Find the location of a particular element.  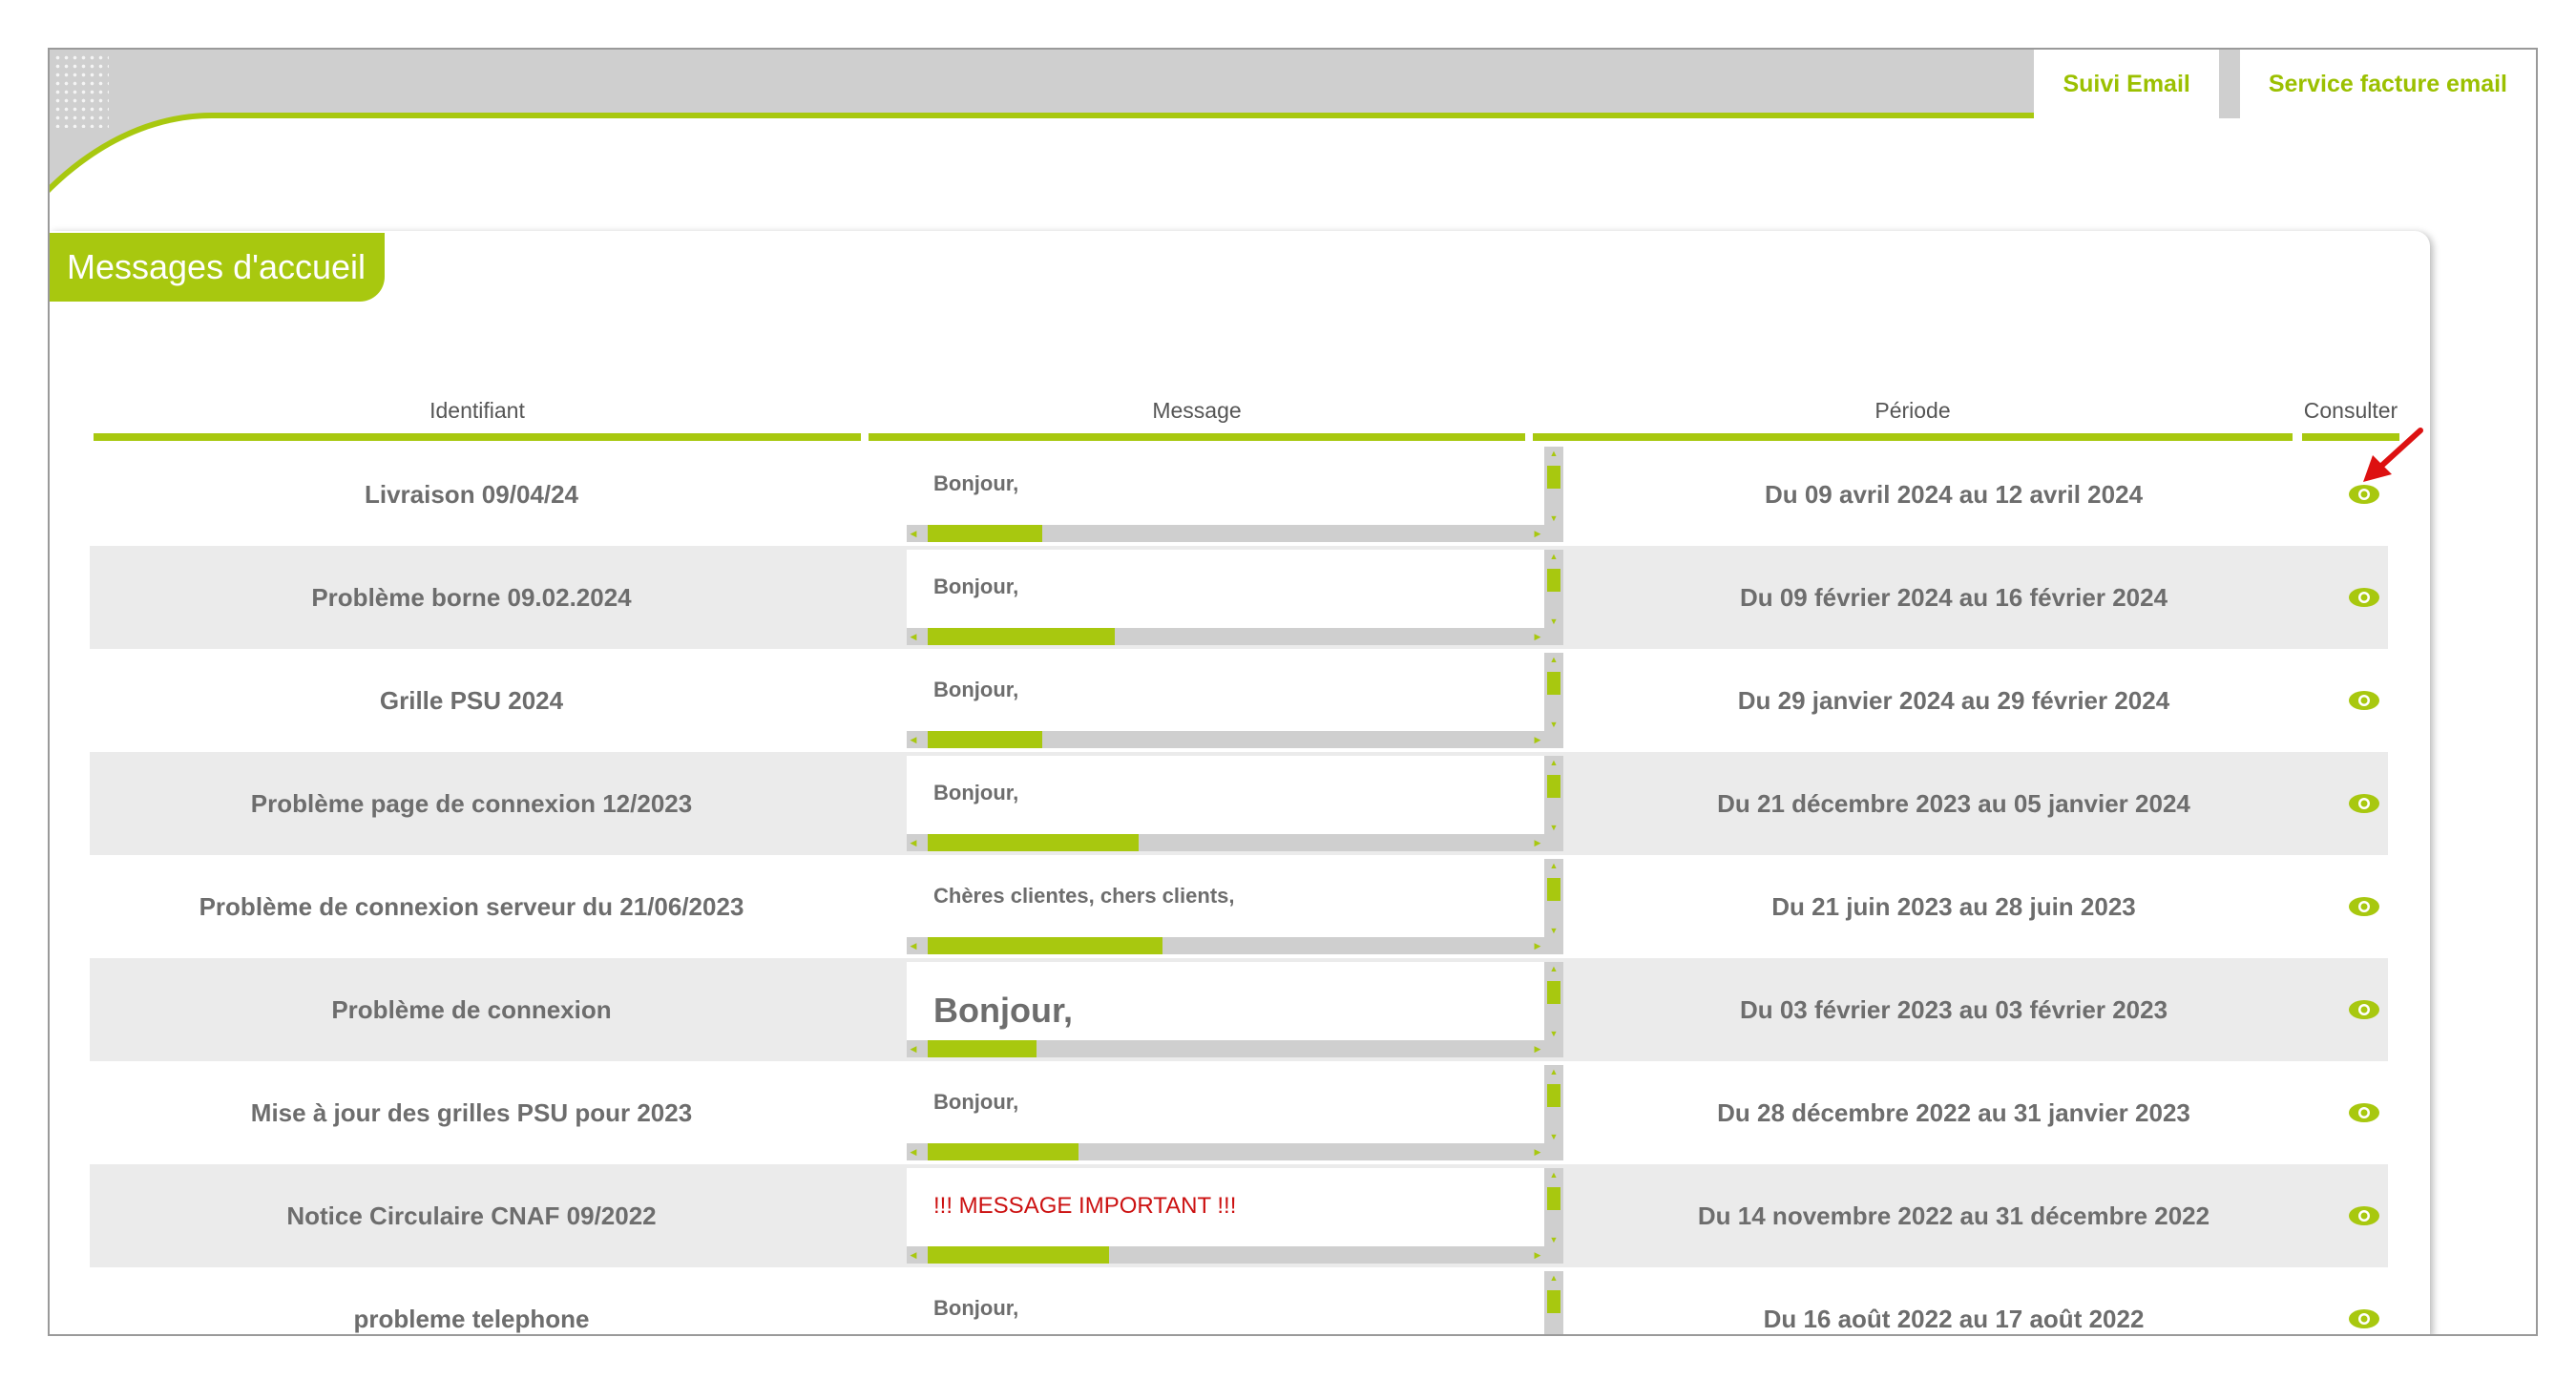

message-preview-box: !!! MESSAGE IMPORTANT !!! ▲ ▼ ◀ ▶ is located at coordinates (1235, 1216).